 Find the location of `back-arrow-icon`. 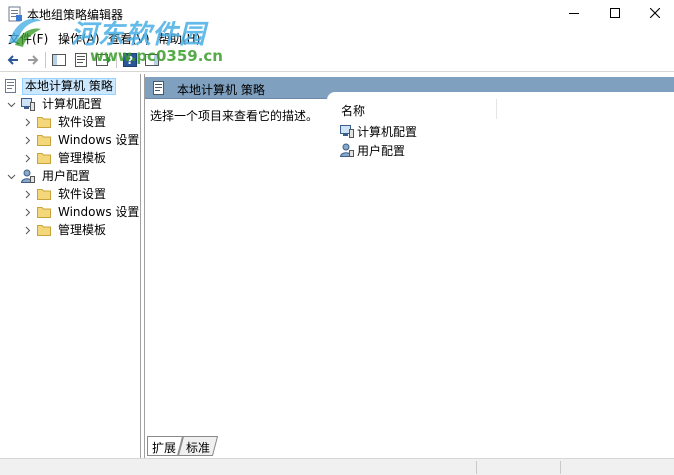

back-arrow-icon is located at coordinates (12, 60).